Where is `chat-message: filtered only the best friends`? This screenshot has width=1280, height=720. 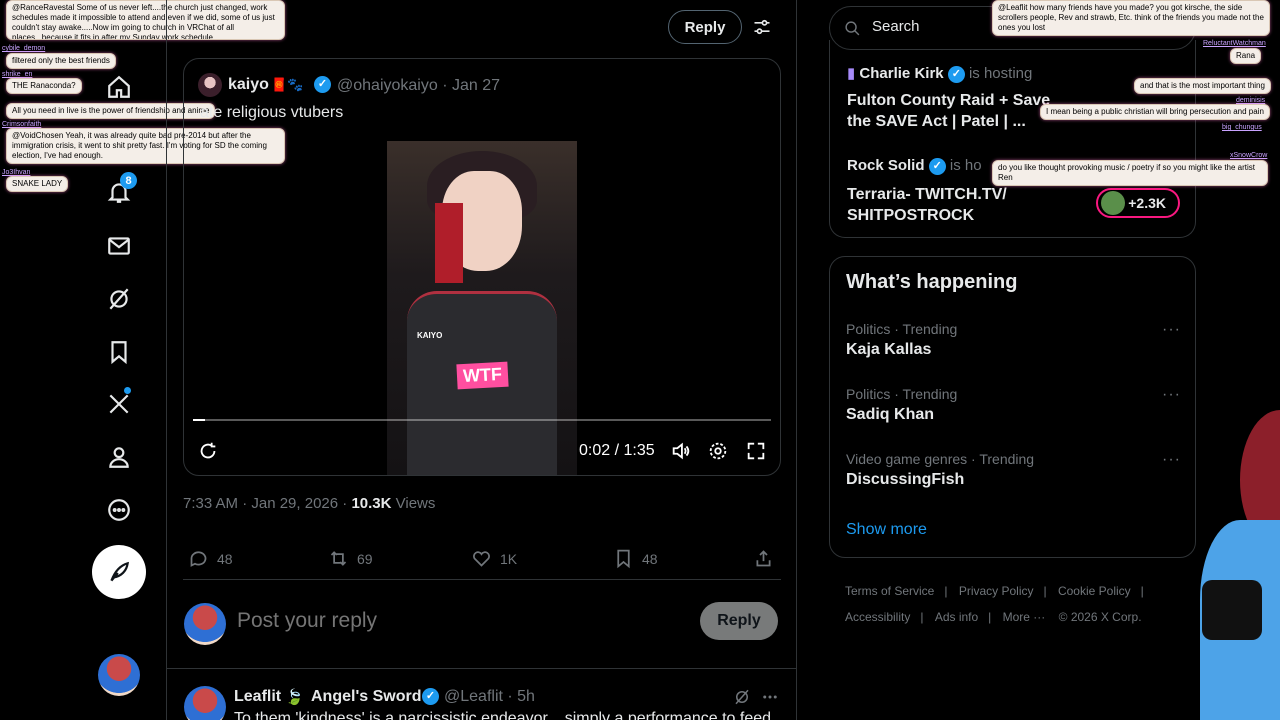
chat-message: filtered only the best friends is located at coordinates (61, 61).